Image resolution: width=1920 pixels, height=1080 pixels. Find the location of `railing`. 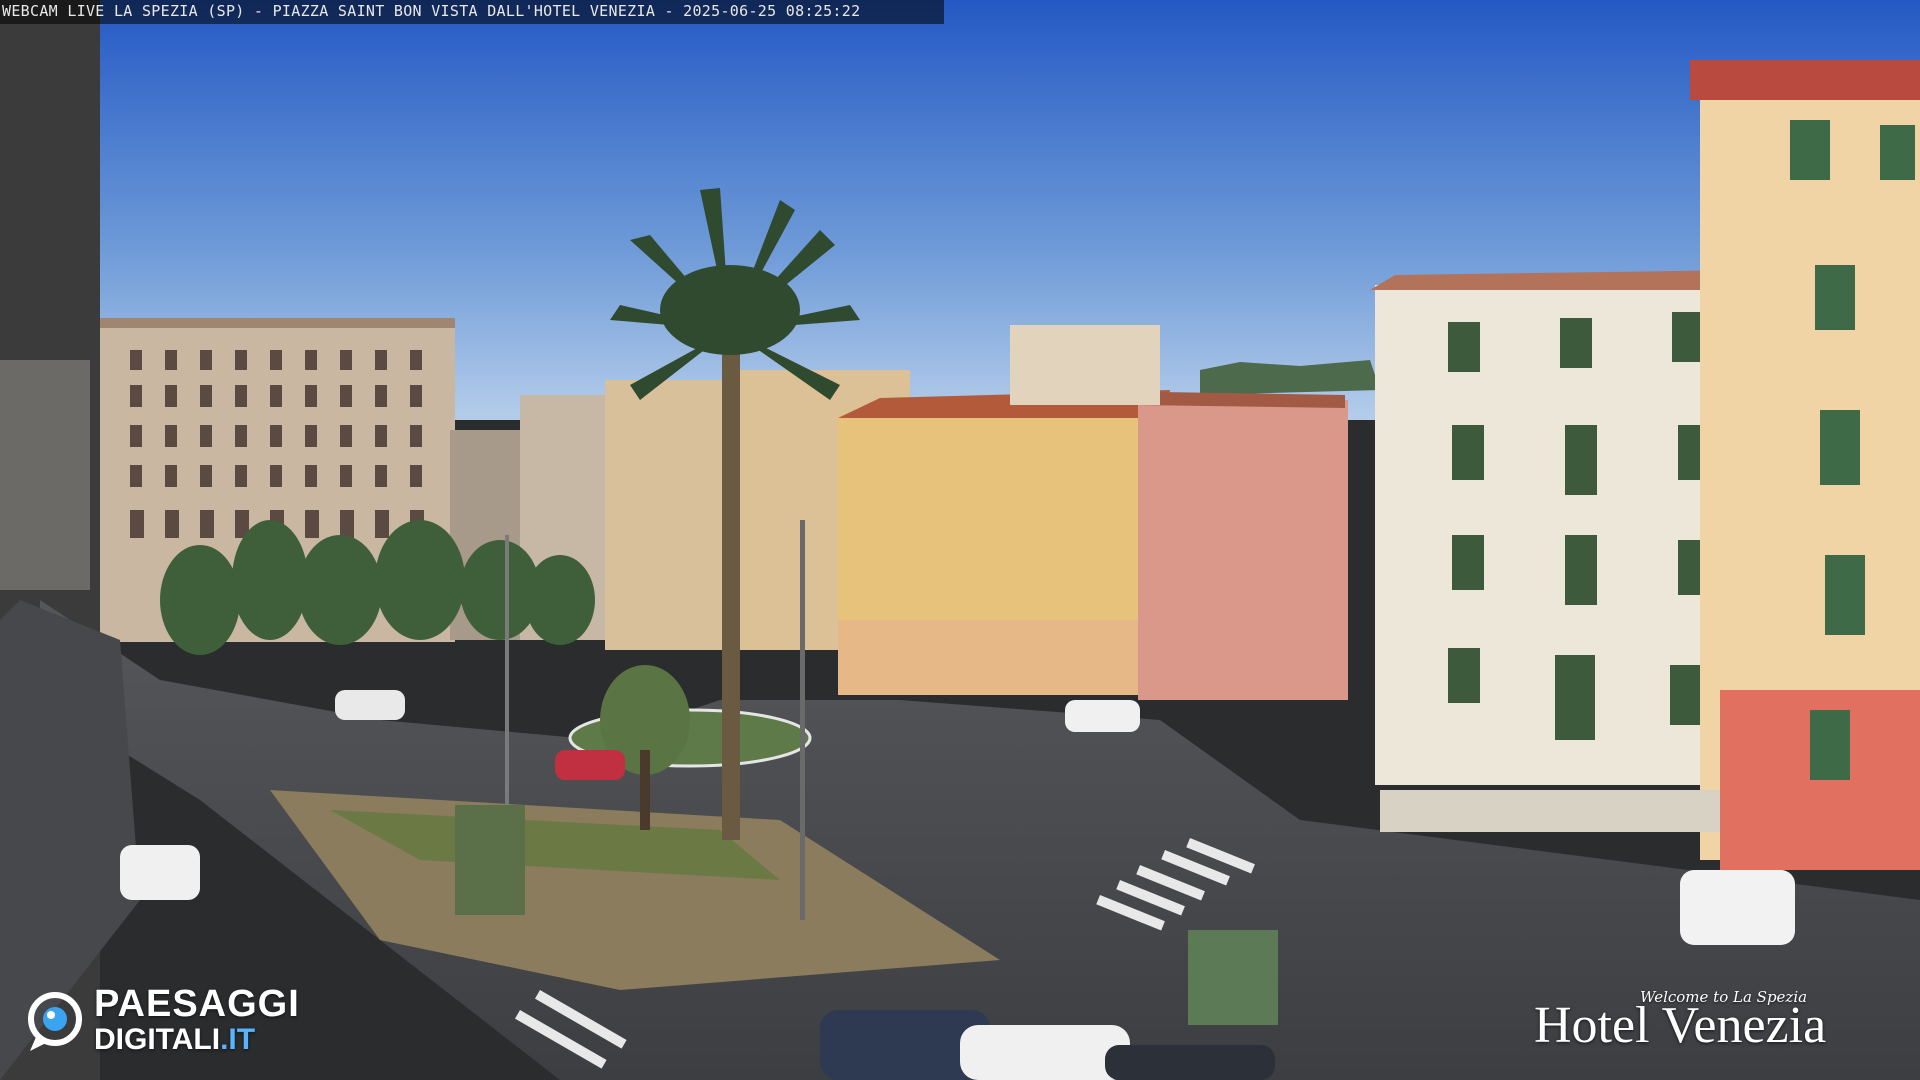

railing is located at coordinates (1550, 811).